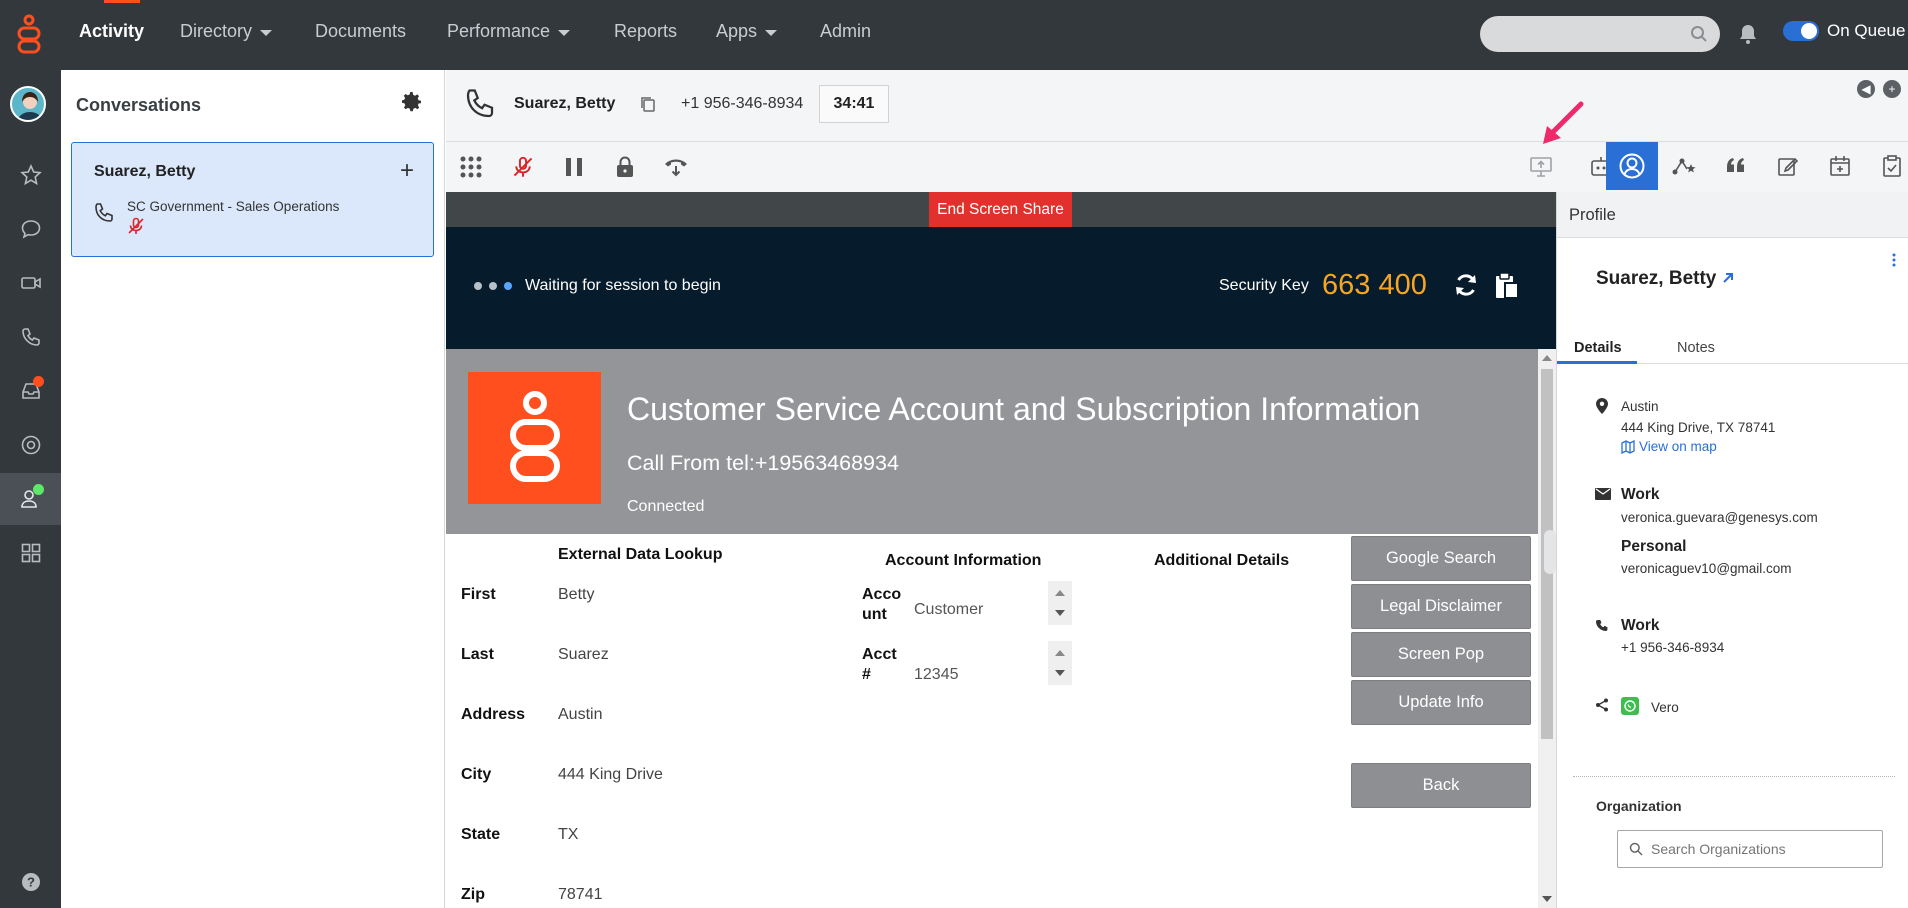 The width and height of the screenshot is (1908, 908). What do you see at coordinates (534, 438) in the screenshot?
I see `genesys-logo` at bounding box center [534, 438].